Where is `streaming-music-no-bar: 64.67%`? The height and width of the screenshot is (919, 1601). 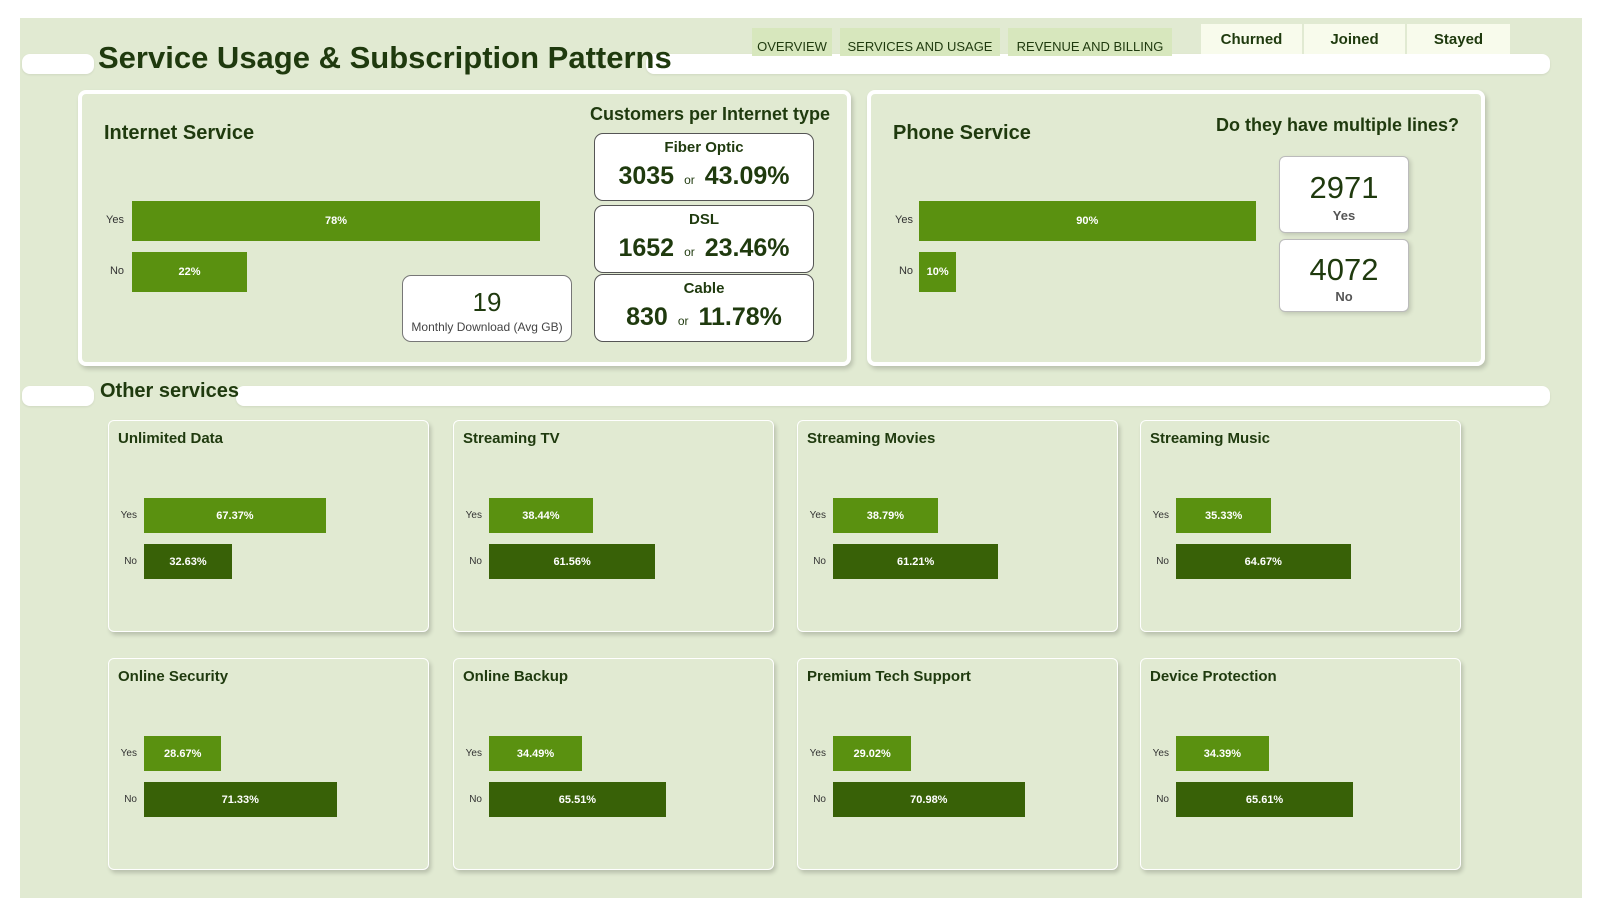
streaming-music-no-bar: 64.67% is located at coordinates (1263, 561).